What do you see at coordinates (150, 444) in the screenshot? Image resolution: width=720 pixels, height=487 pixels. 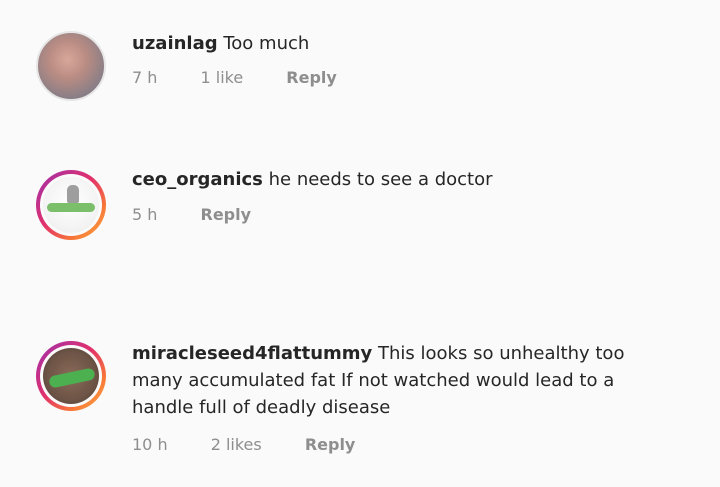 I see `comment-time: 10 h` at bounding box center [150, 444].